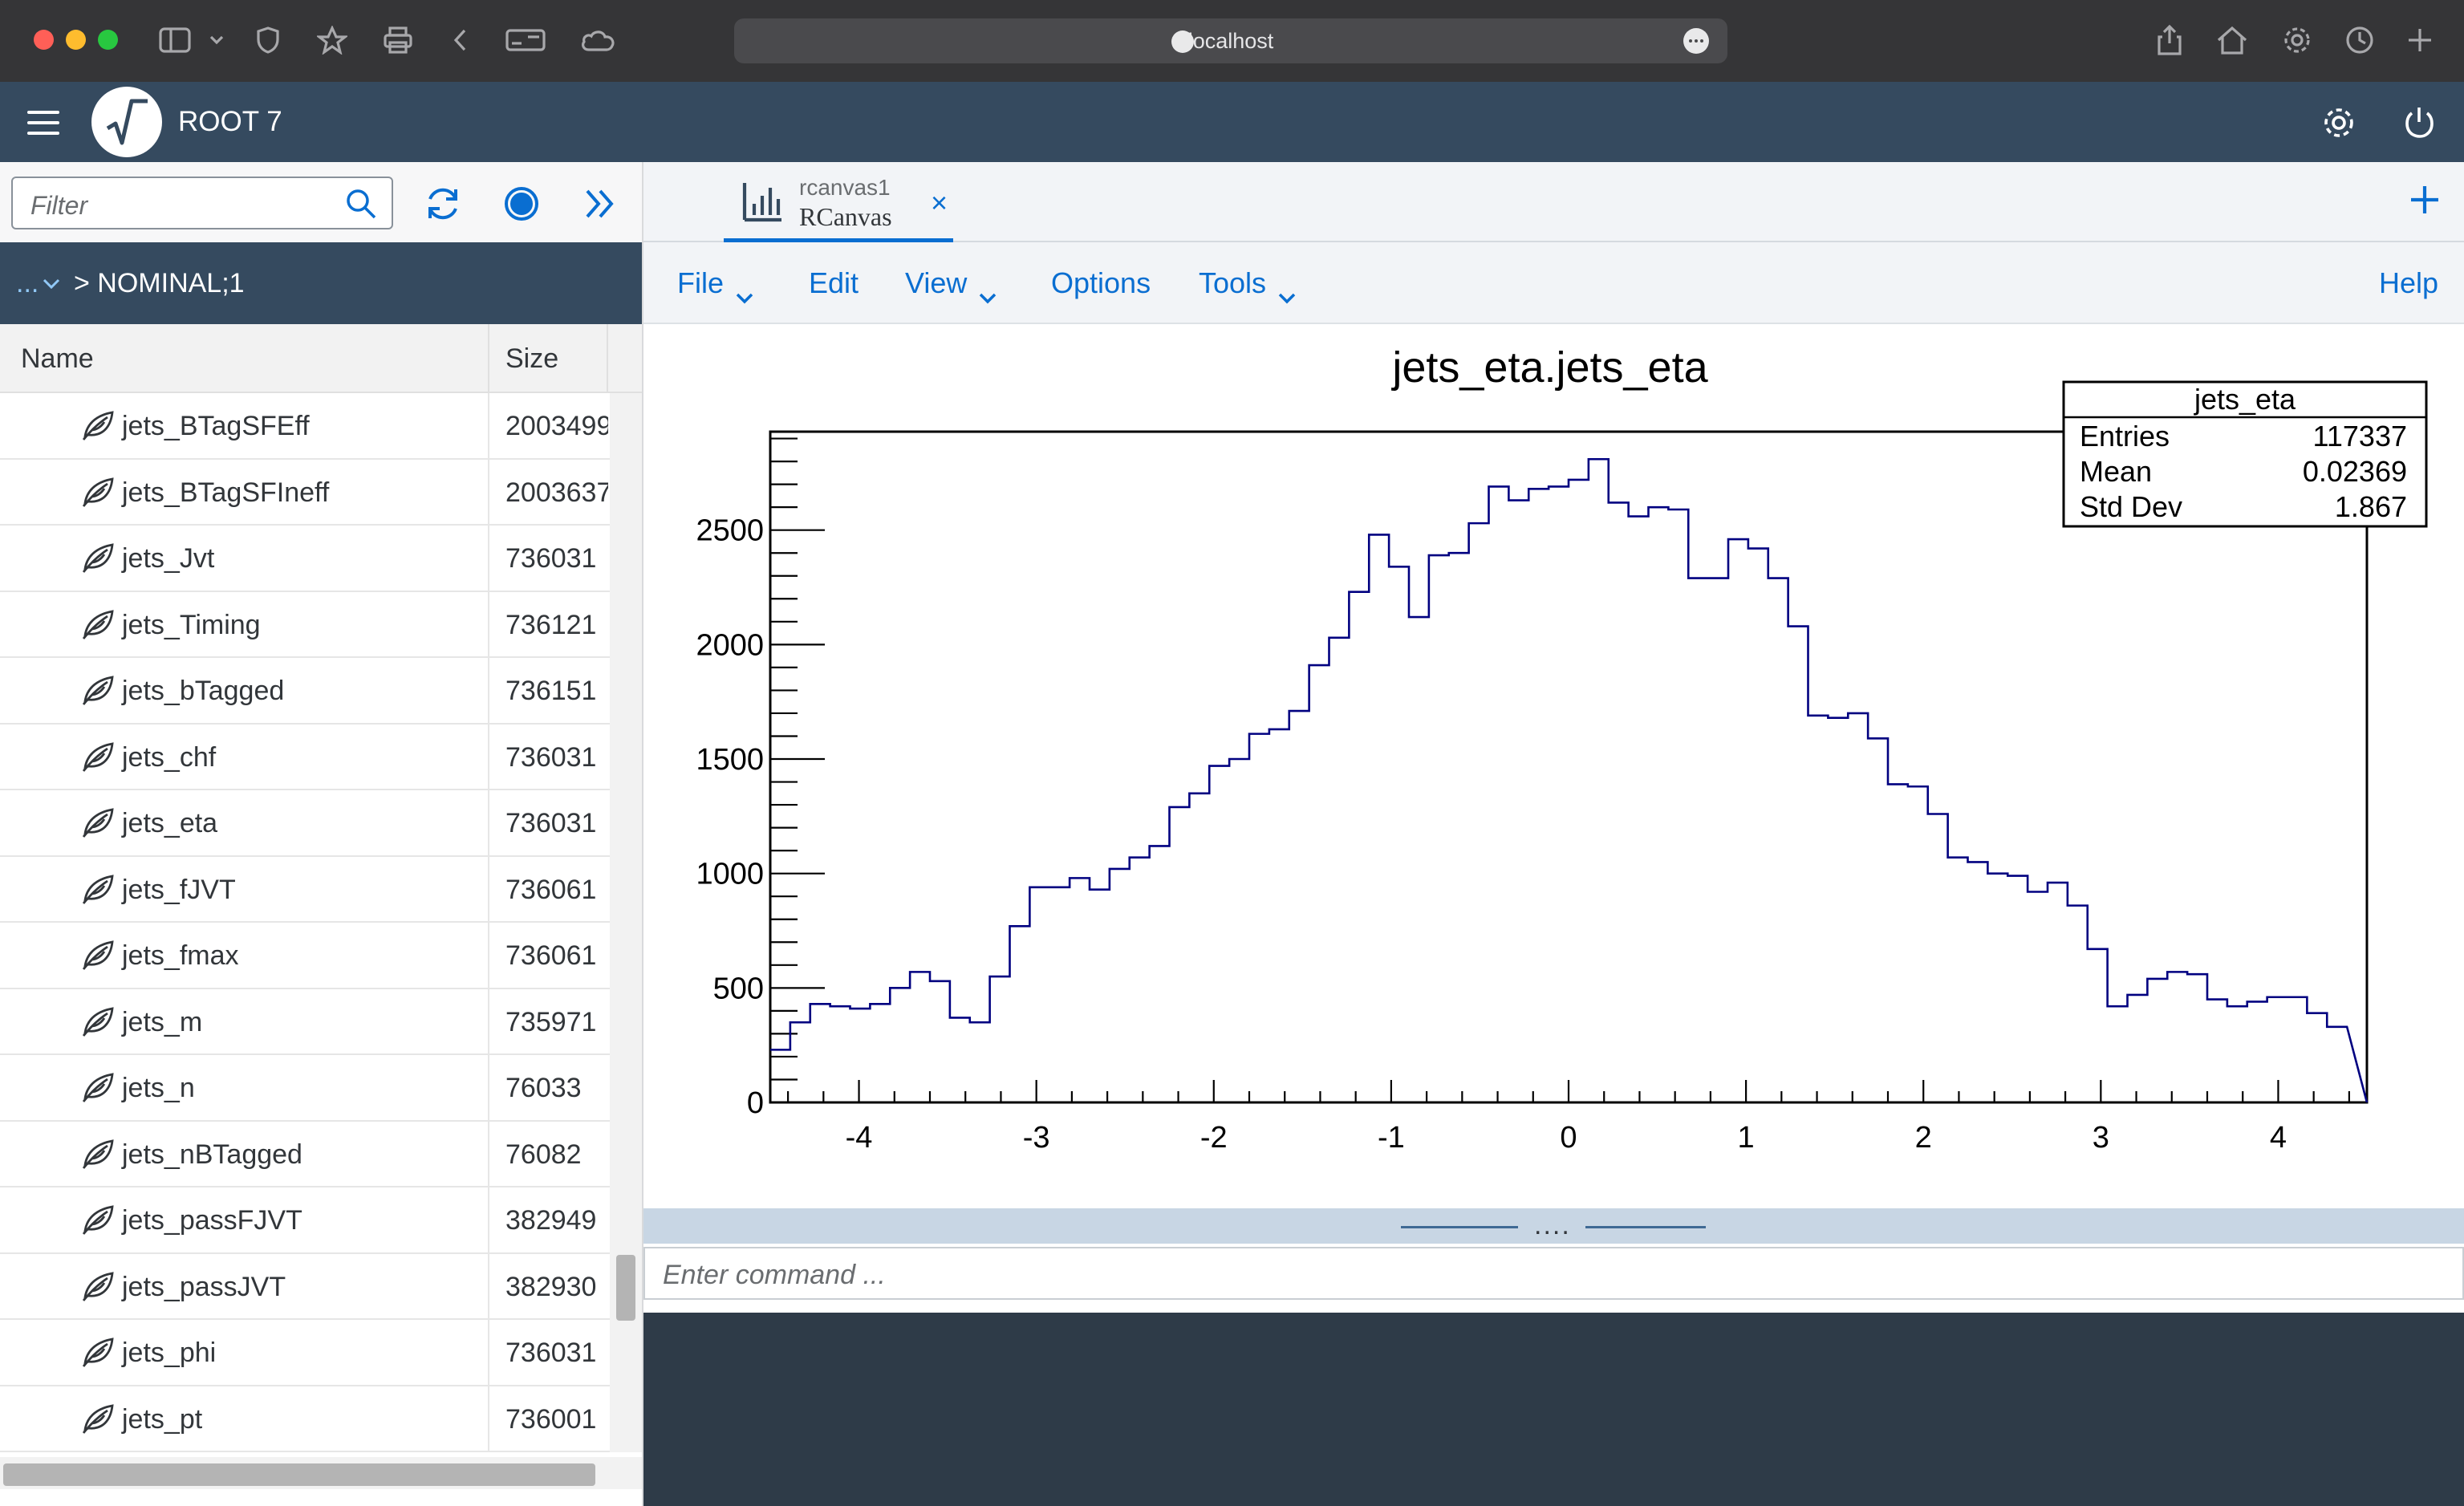  What do you see at coordinates (305, 956) in the screenshot?
I see `table-row: jets_fmax 736061` at bounding box center [305, 956].